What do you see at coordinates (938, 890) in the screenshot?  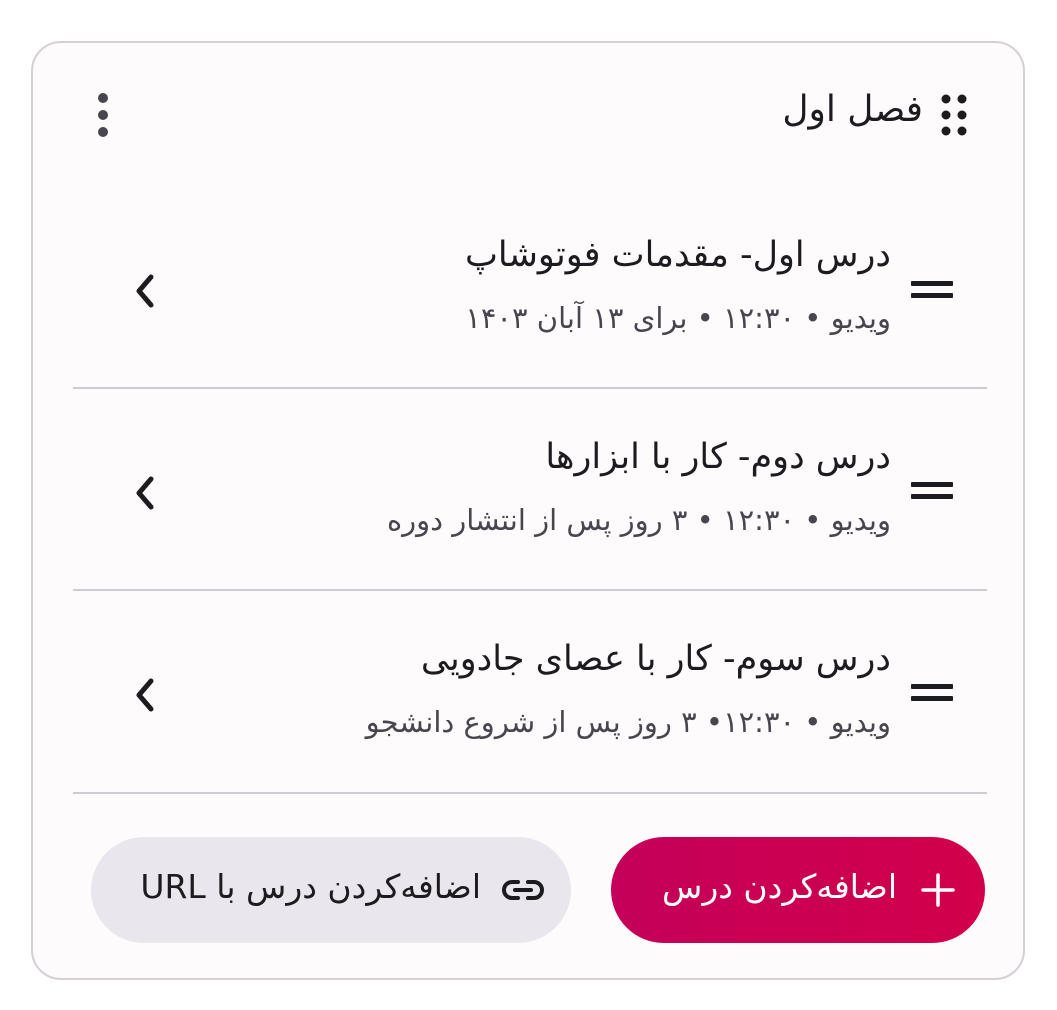 I see `plus-icon` at bounding box center [938, 890].